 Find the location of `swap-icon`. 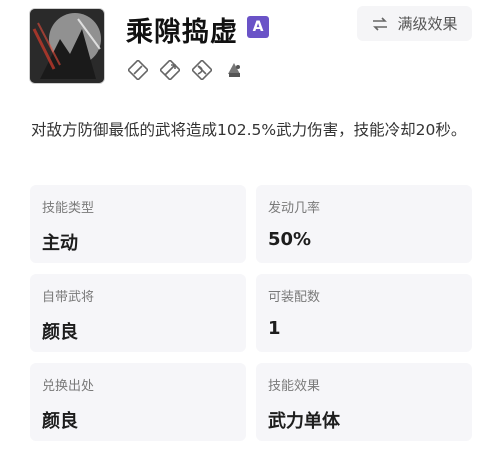

swap-icon is located at coordinates (380, 24).